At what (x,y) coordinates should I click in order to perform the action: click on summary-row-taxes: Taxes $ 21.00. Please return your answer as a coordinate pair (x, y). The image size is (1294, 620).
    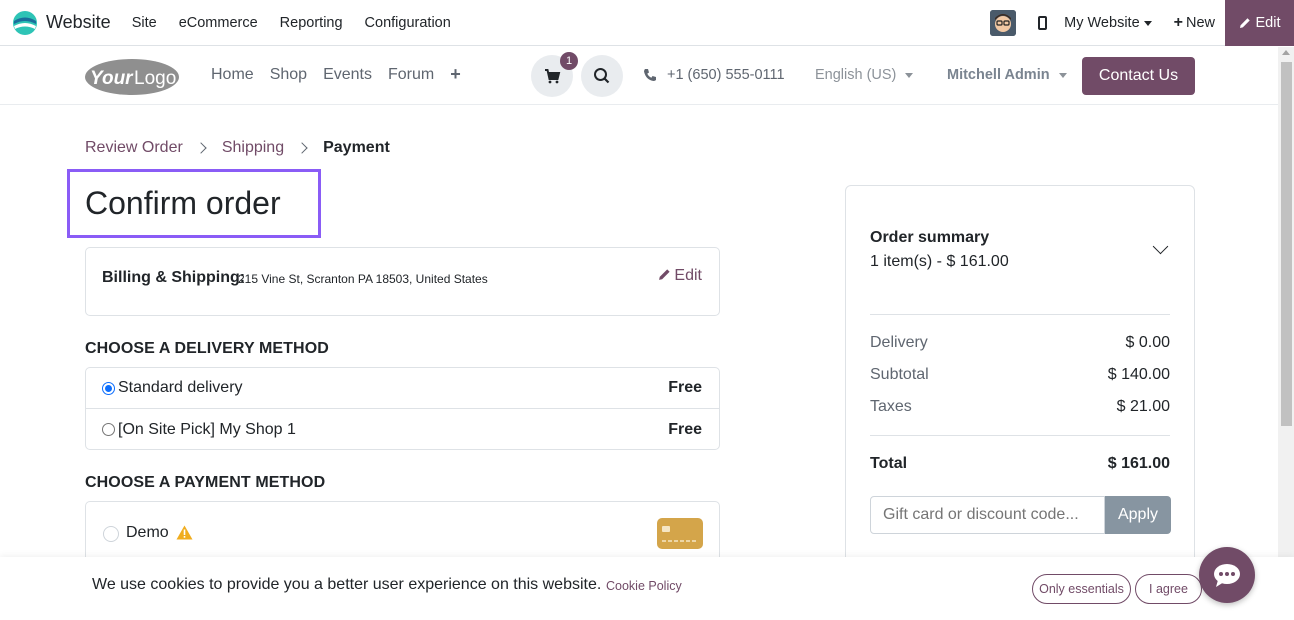
    Looking at the image, I should click on (1020, 407).